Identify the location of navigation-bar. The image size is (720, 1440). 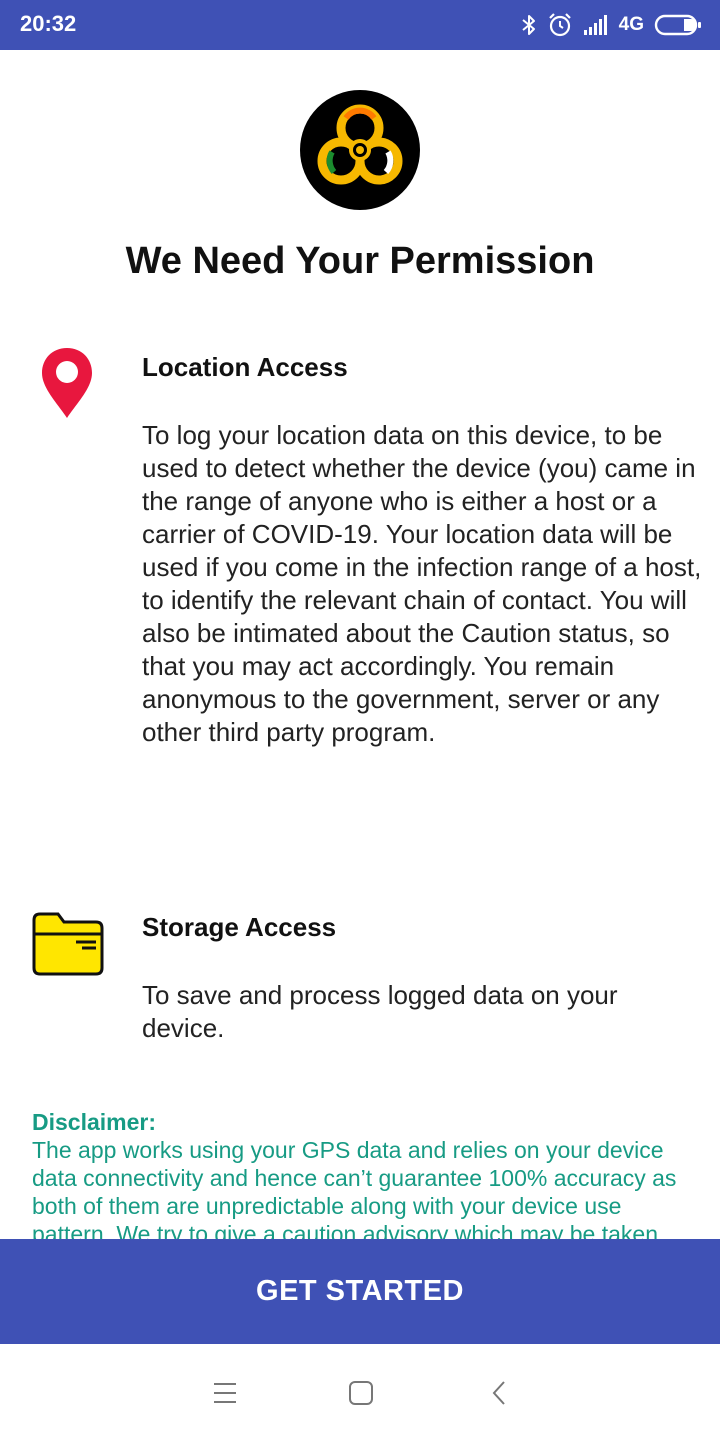
(360, 1392).